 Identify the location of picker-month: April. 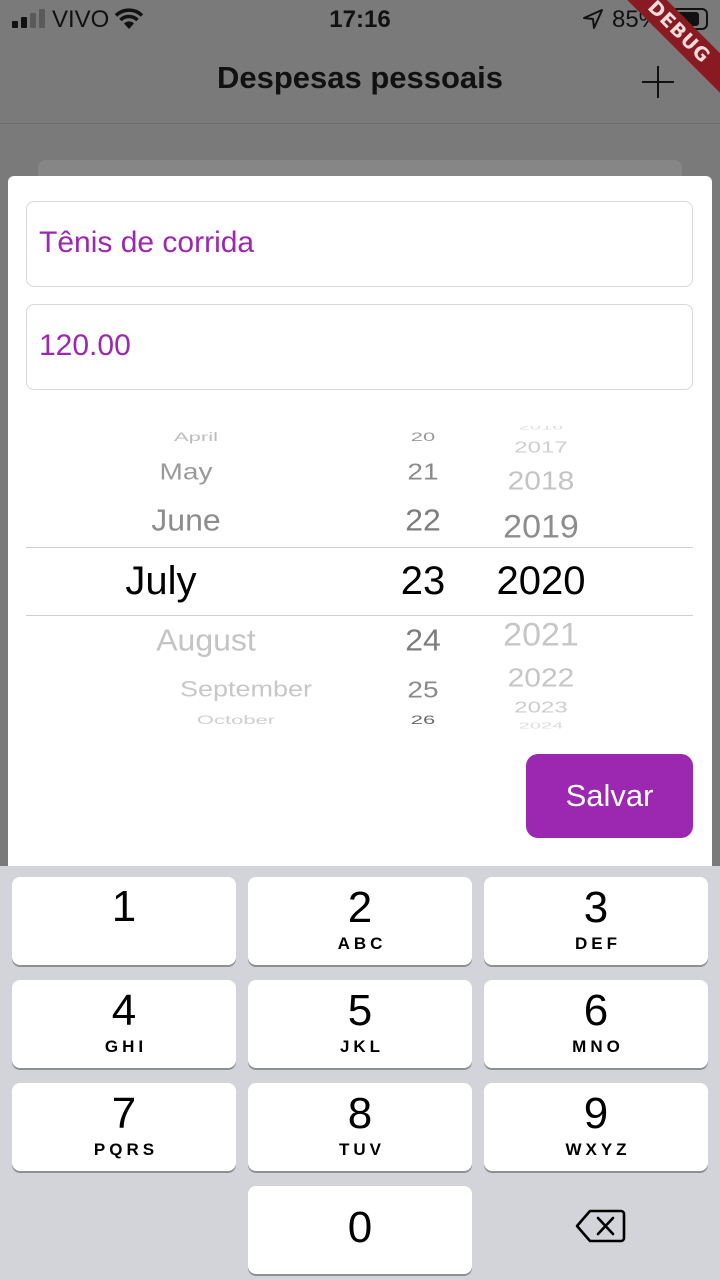
(196, 437).